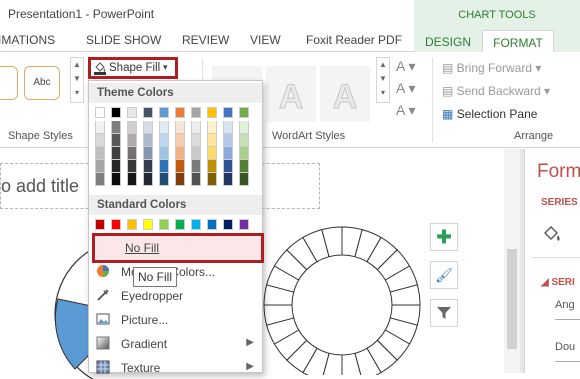 The image size is (580, 379). Describe the element at coordinates (175, 368) in the screenshot. I see `texture-item: Texture ▶` at that location.